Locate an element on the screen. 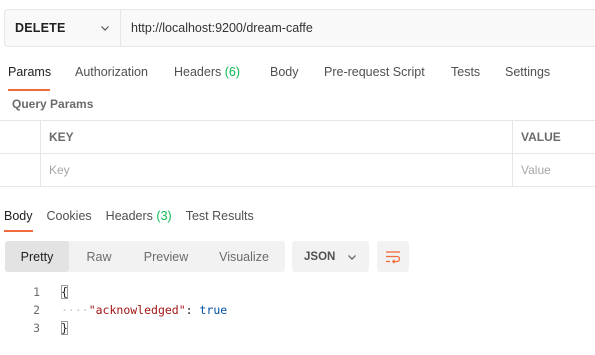  view-pretty-button: Pretty is located at coordinates (37, 256).